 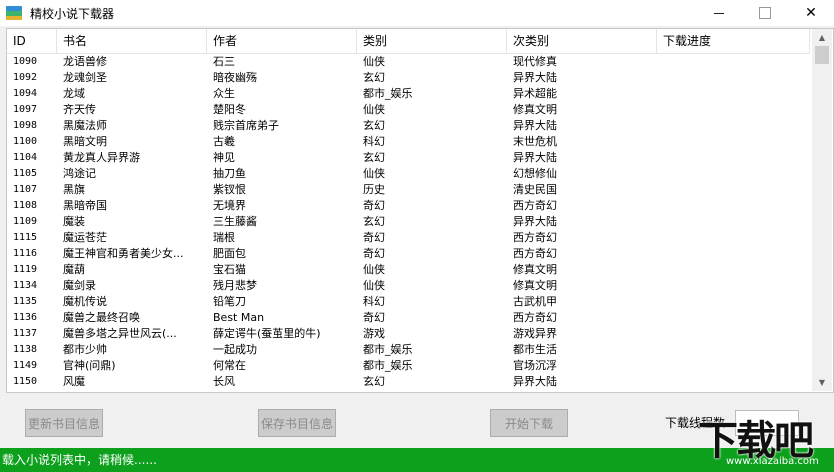 I want to click on column-header-progress: 下载进度, so click(x=733, y=41).